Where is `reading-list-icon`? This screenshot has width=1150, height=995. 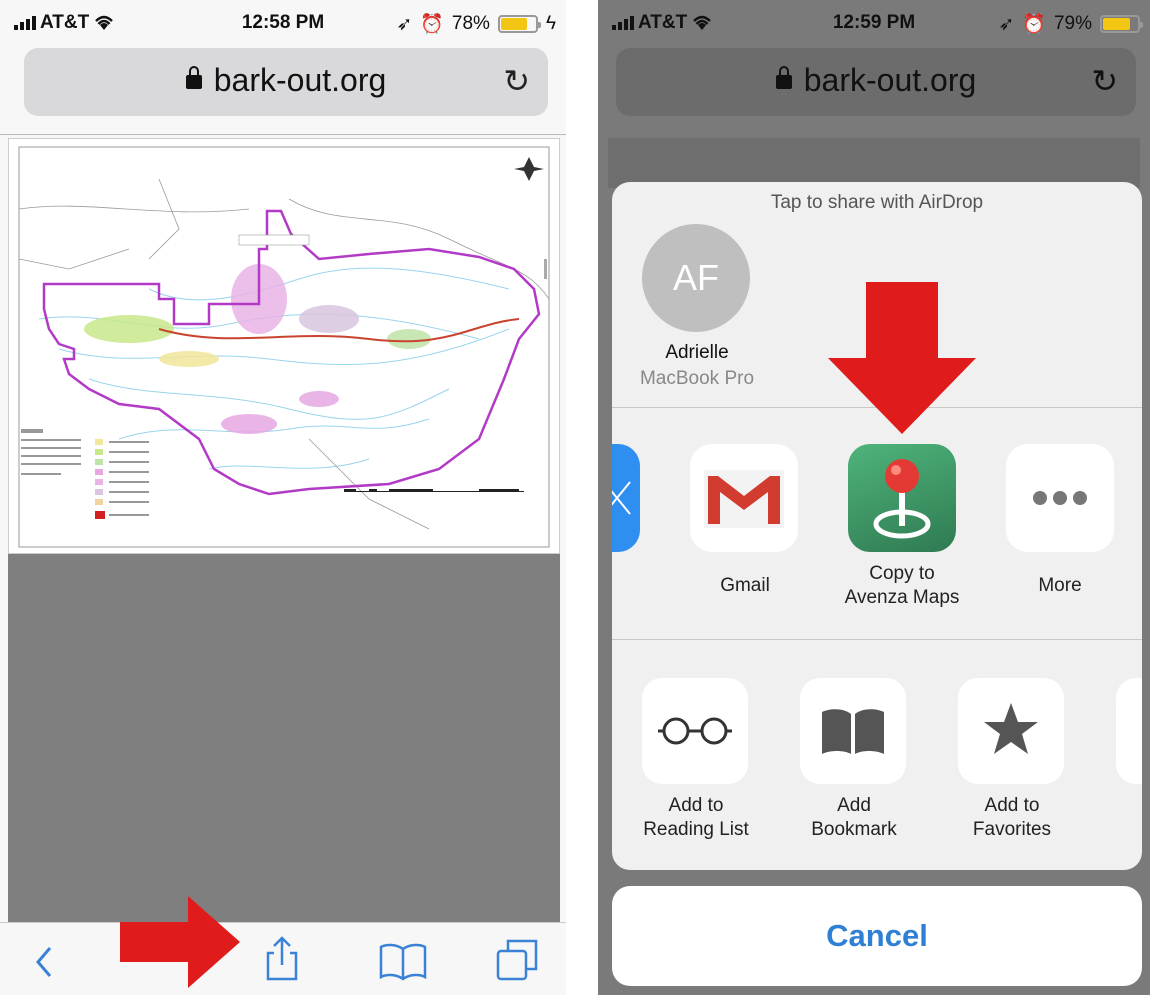
reading-list-icon is located at coordinates (695, 731).